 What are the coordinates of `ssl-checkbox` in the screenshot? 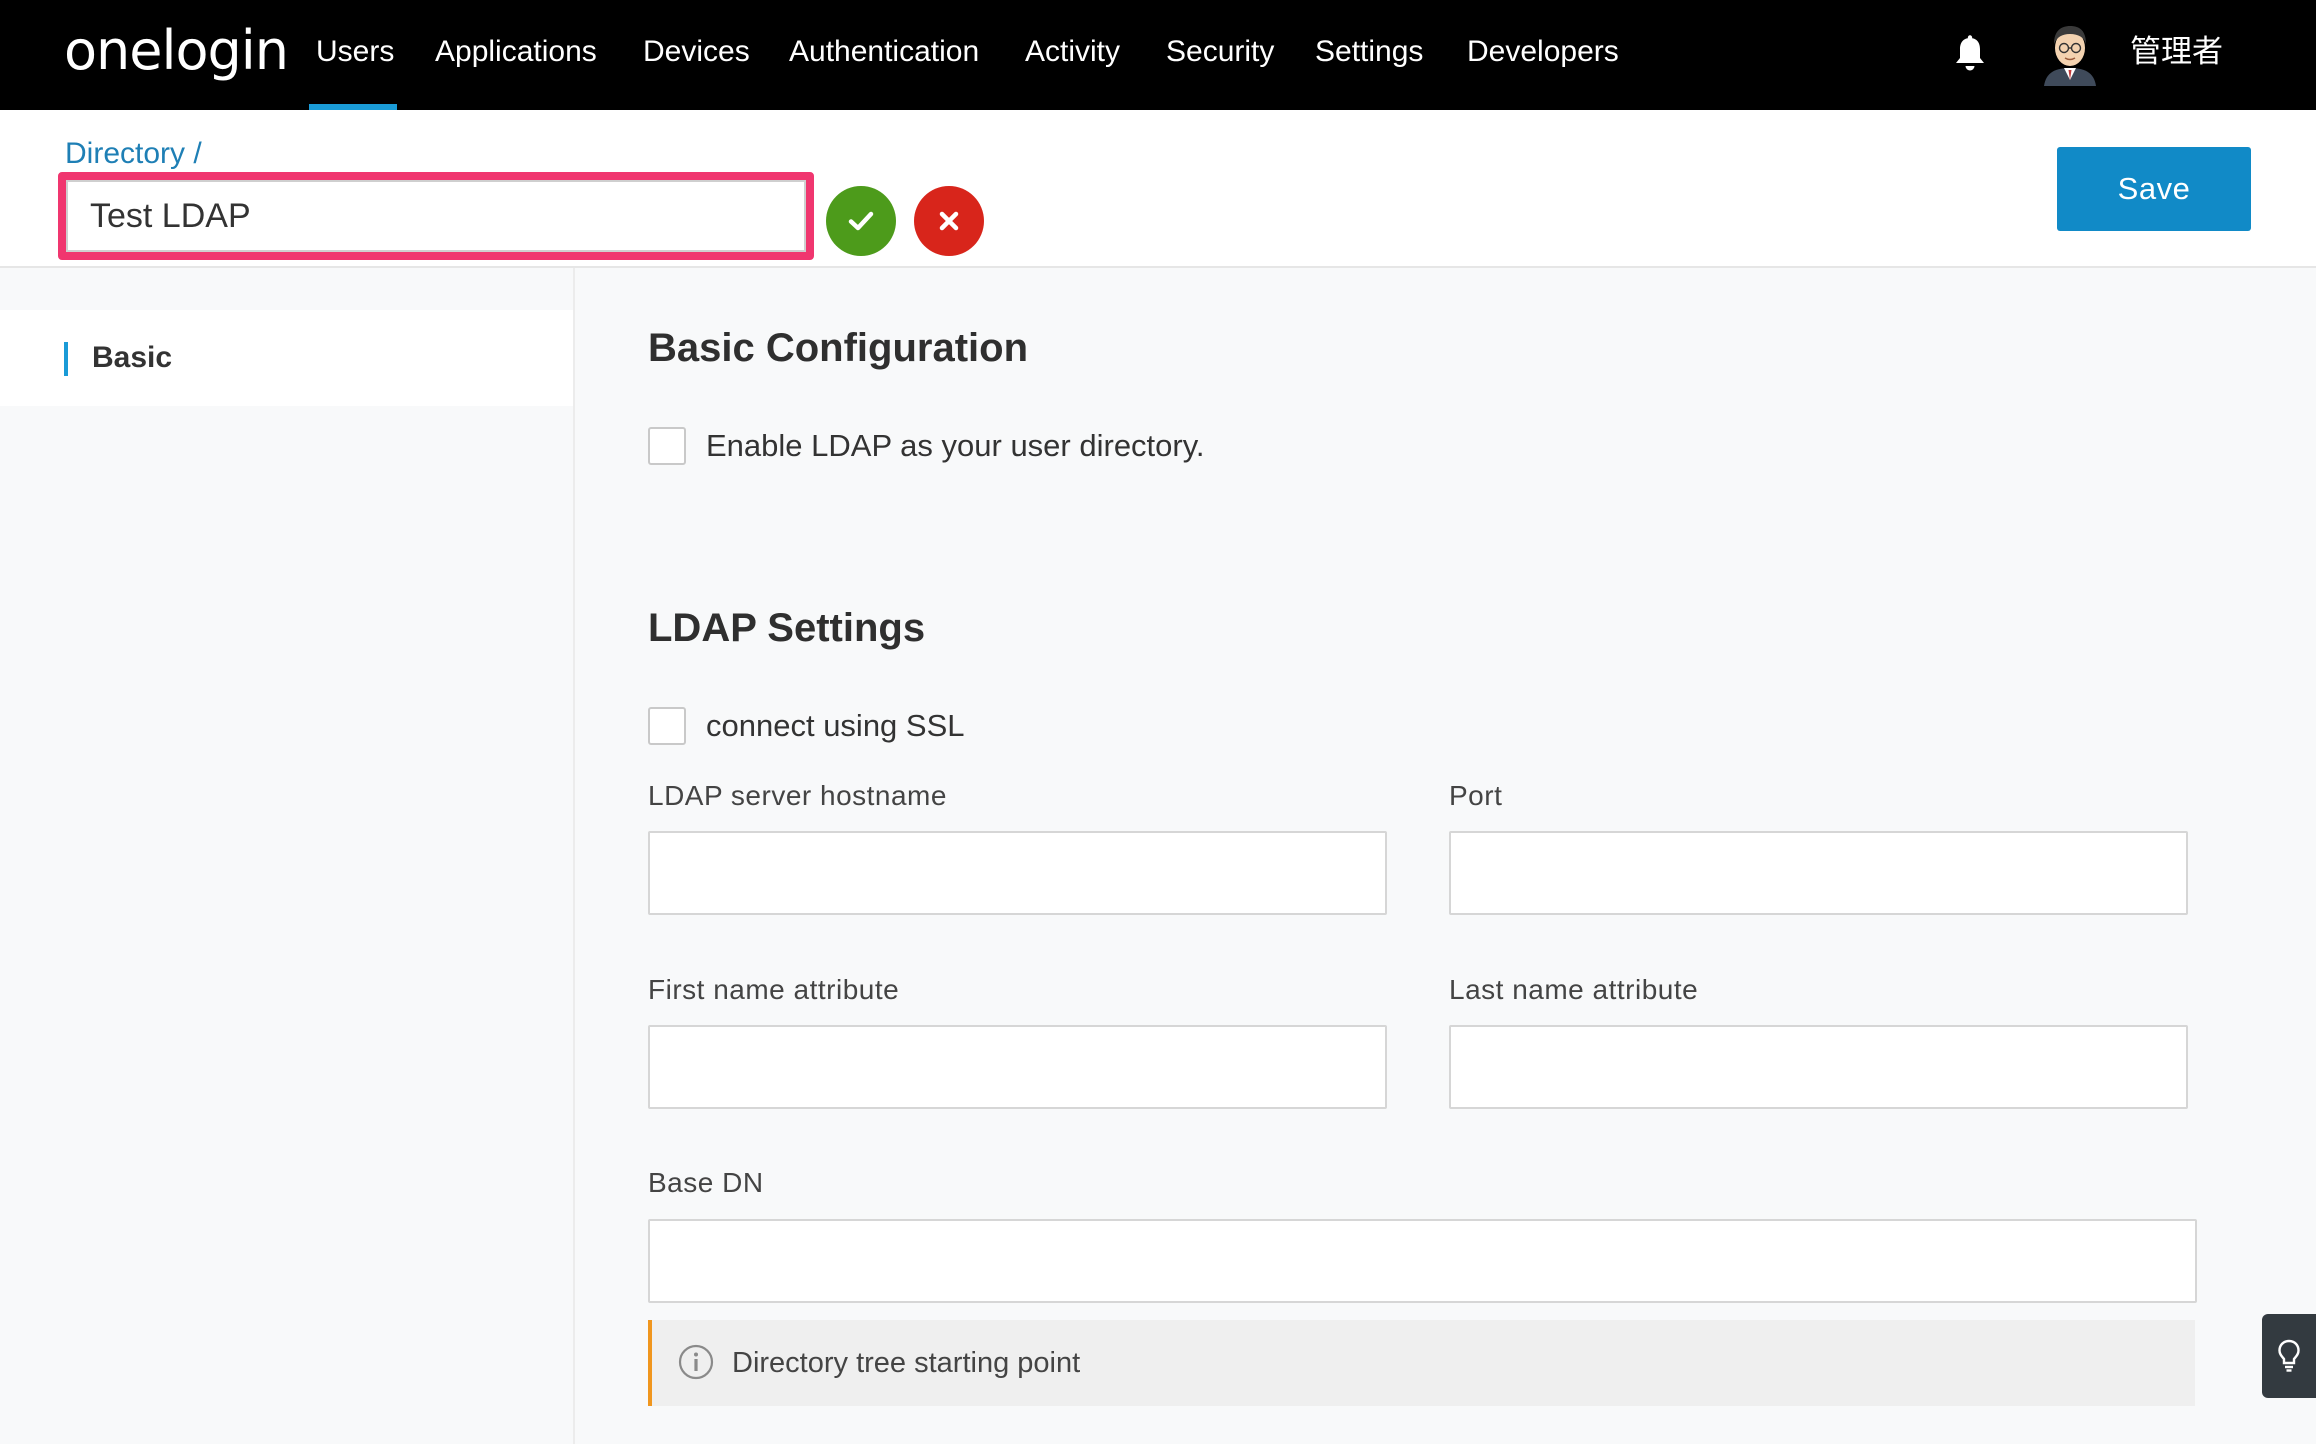 It's located at (667, 726).